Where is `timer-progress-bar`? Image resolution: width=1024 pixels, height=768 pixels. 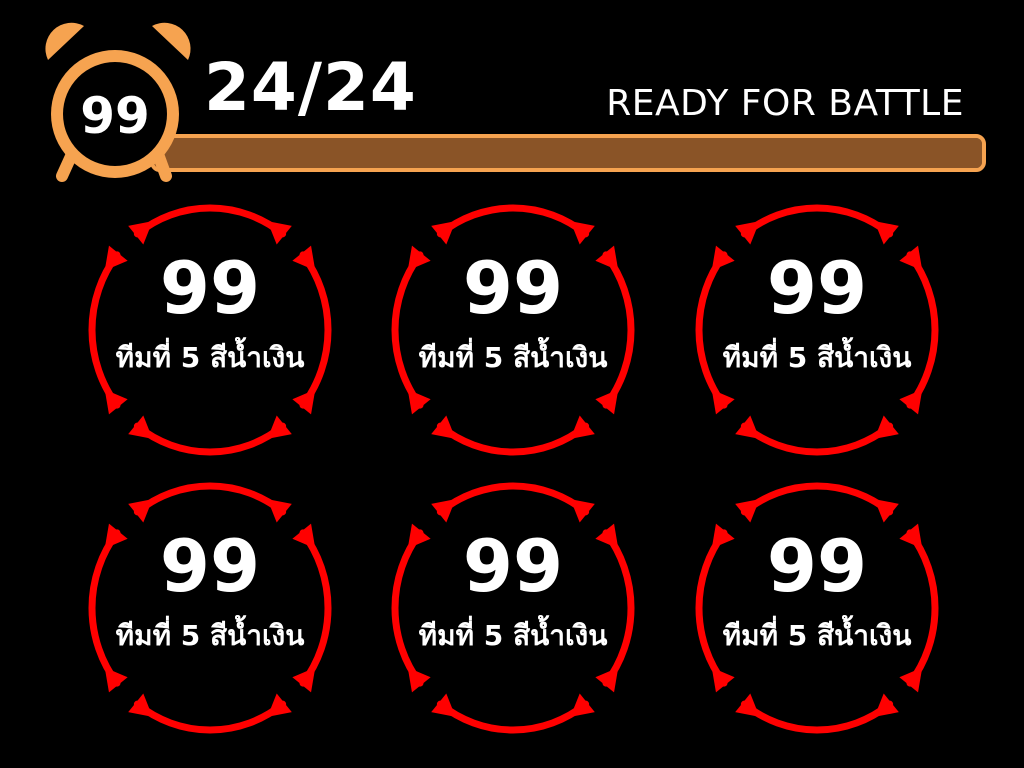 timer-progress-bar is located at coordinates (568, 153).